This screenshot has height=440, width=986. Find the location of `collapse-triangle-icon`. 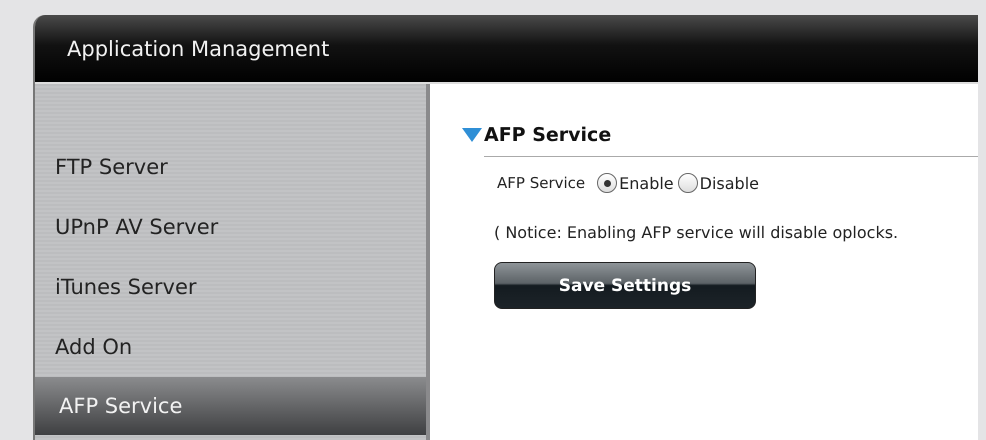

collapse-triangle-icon is located at coordinates (472, 135).